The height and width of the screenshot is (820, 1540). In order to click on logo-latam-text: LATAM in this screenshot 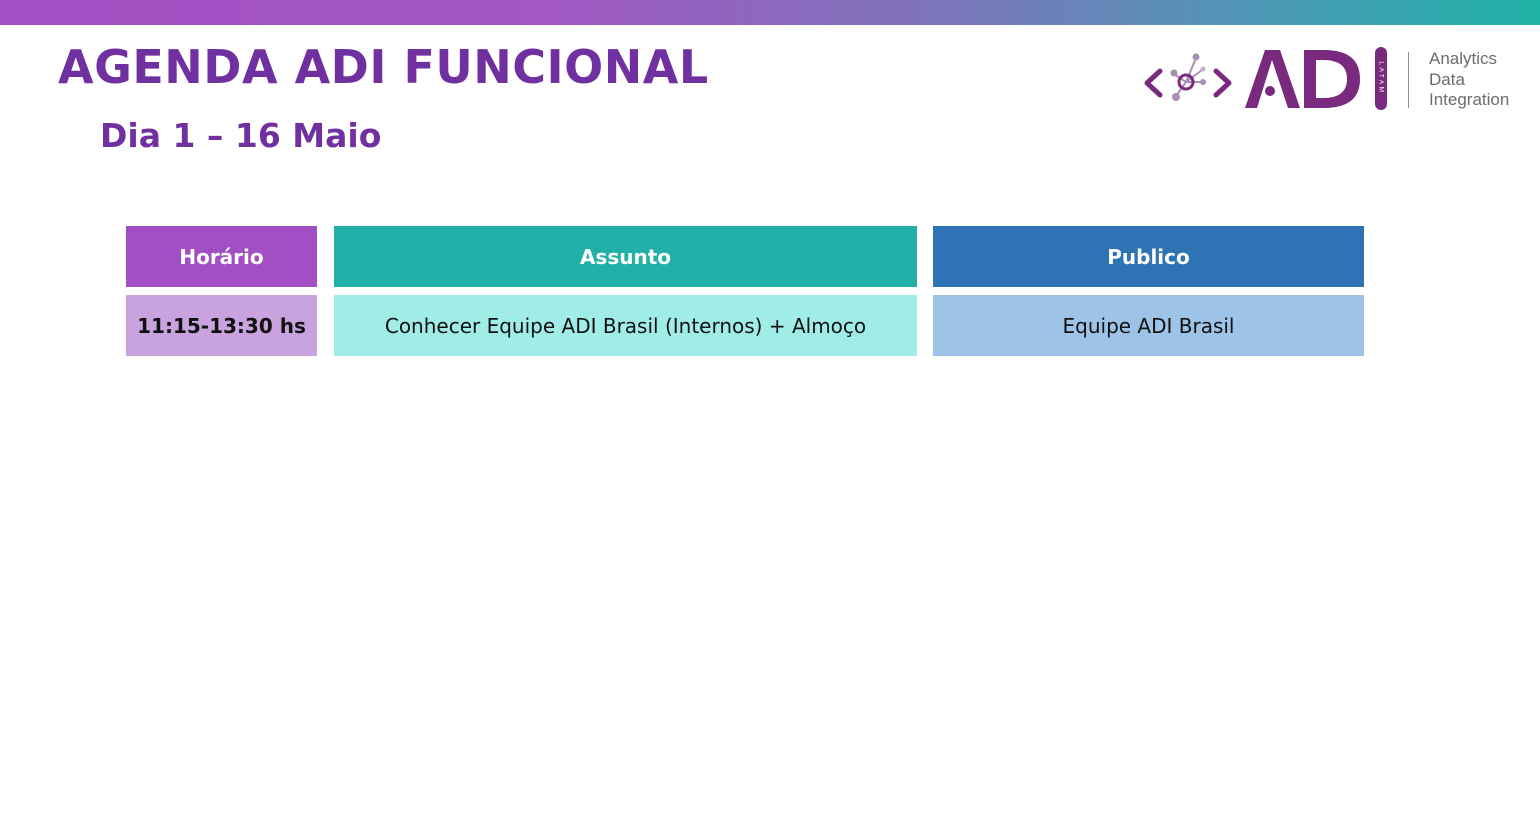, I will do `click(1380, 77)`.